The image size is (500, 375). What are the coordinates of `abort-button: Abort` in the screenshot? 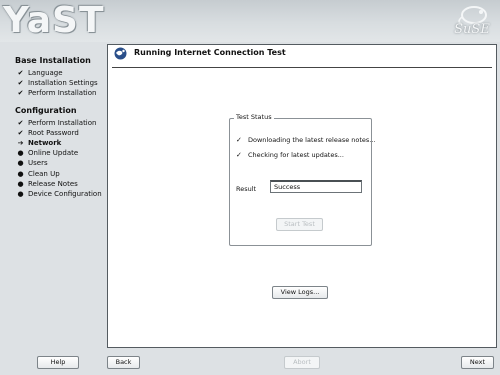 It's located at (302, 362).